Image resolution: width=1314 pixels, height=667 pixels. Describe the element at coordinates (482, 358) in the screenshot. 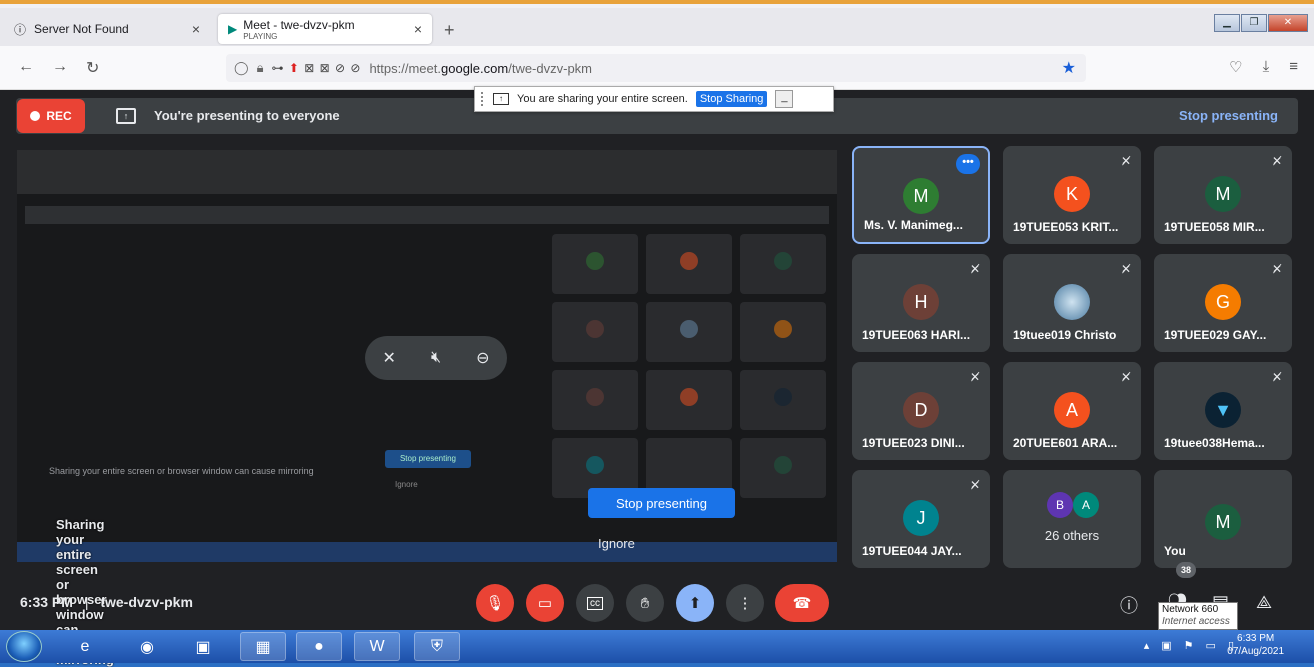

I see `minus-circle-icon: ⊖` at that location.